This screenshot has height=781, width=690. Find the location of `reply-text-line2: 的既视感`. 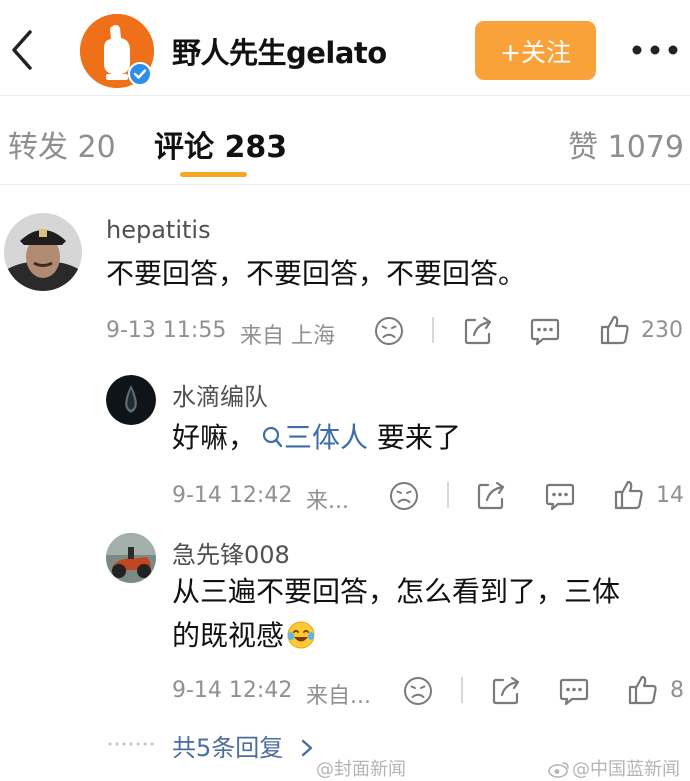

reply-text-line2: 的既视感 is located at coordinates (244, 636).